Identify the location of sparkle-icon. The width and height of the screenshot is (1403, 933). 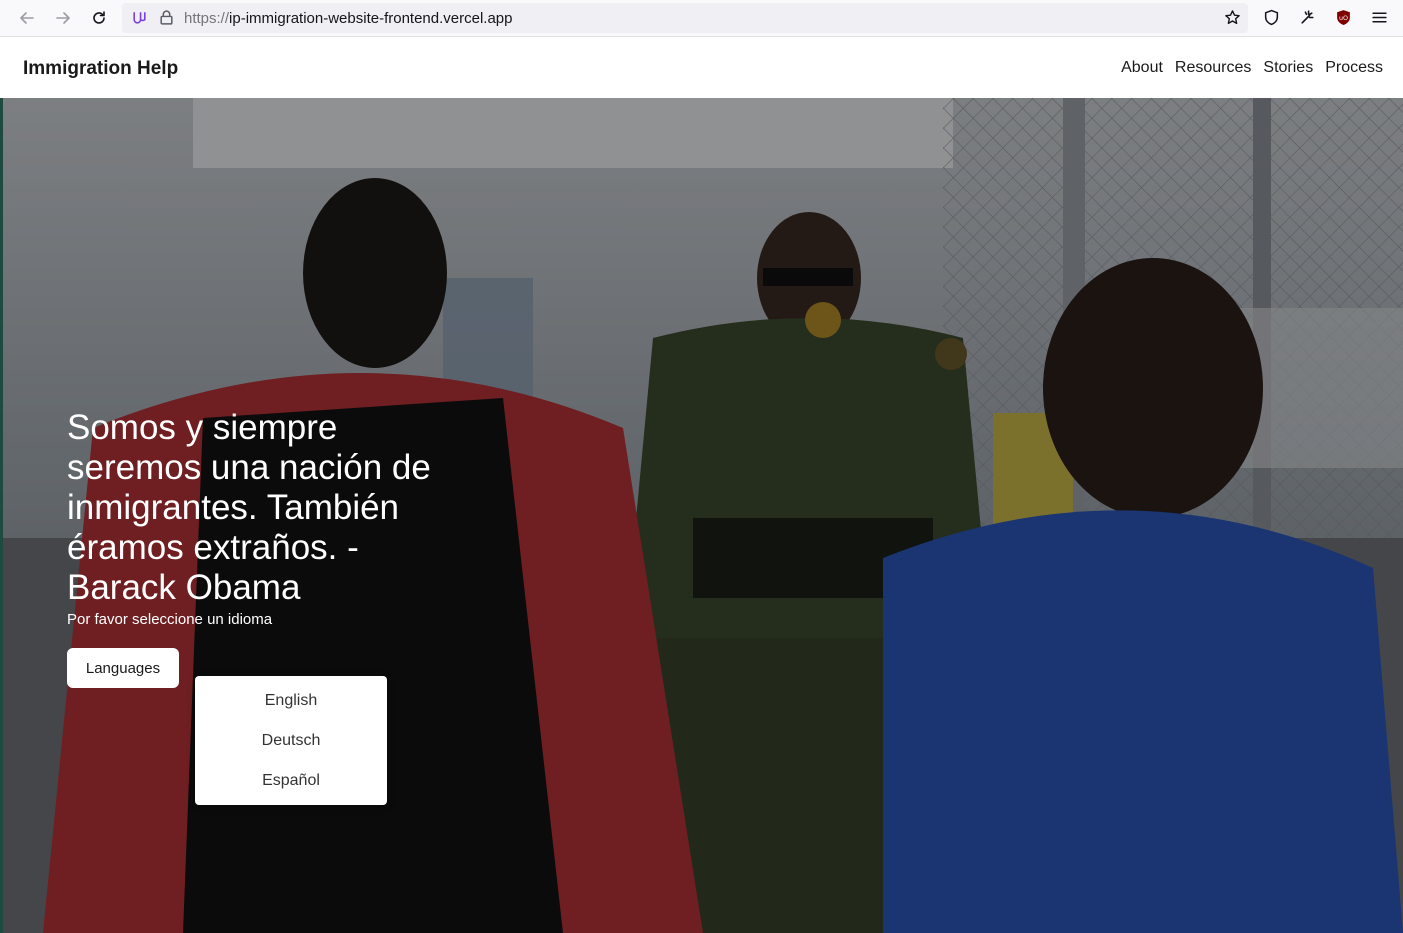
(1307, 16).